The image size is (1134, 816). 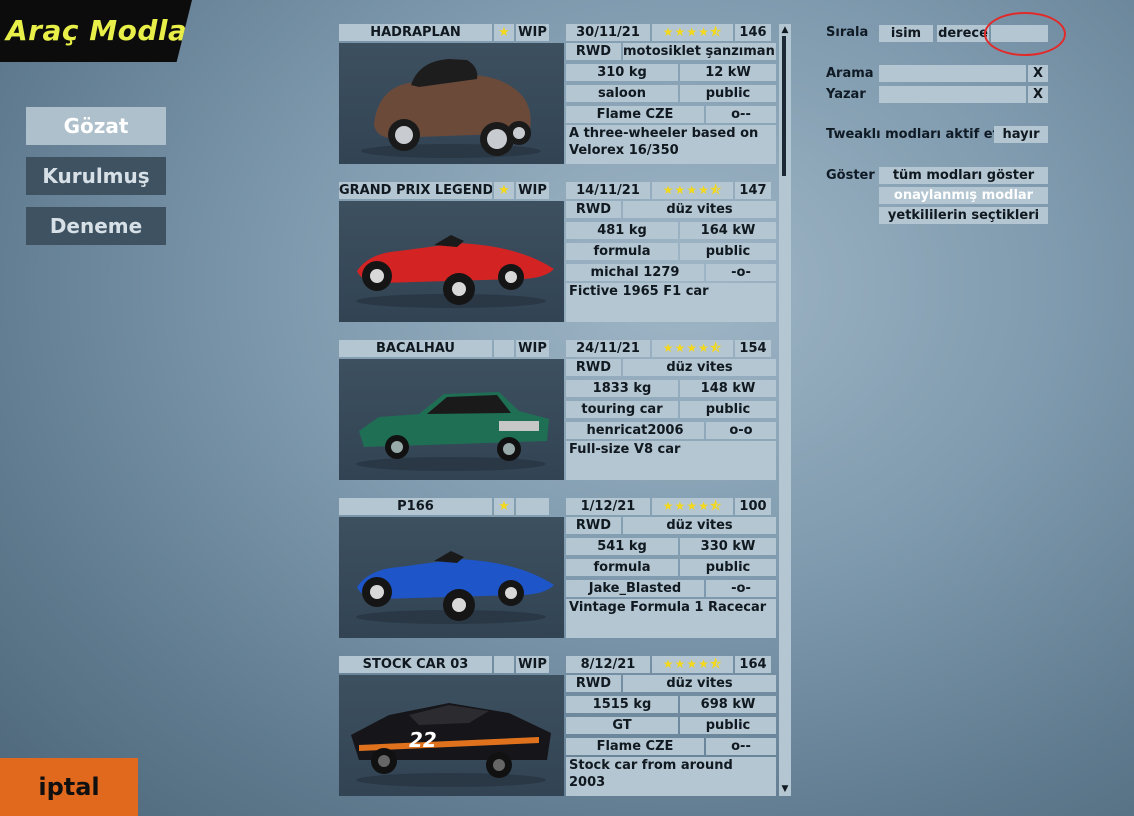 What do you see at coordinates (622, 725) in the screenshot?
I see `mod-class: GT` at bounding box center [622, 725].